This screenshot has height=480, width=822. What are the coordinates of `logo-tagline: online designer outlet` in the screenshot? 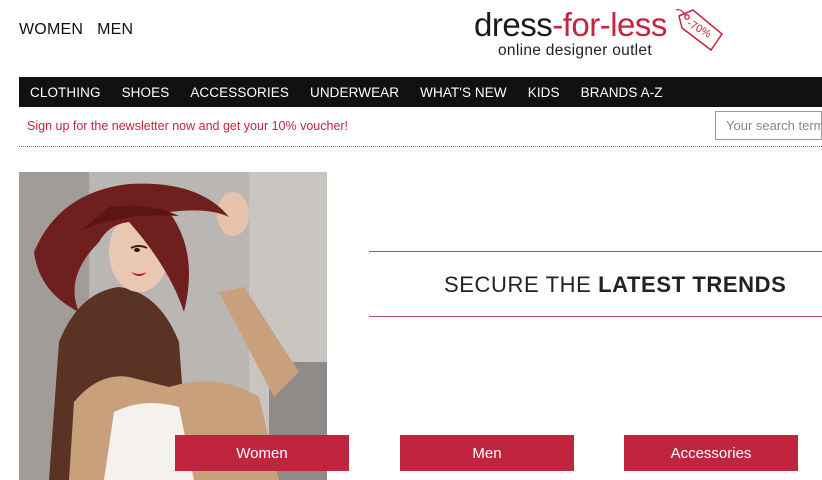 It's located at (575, 50).